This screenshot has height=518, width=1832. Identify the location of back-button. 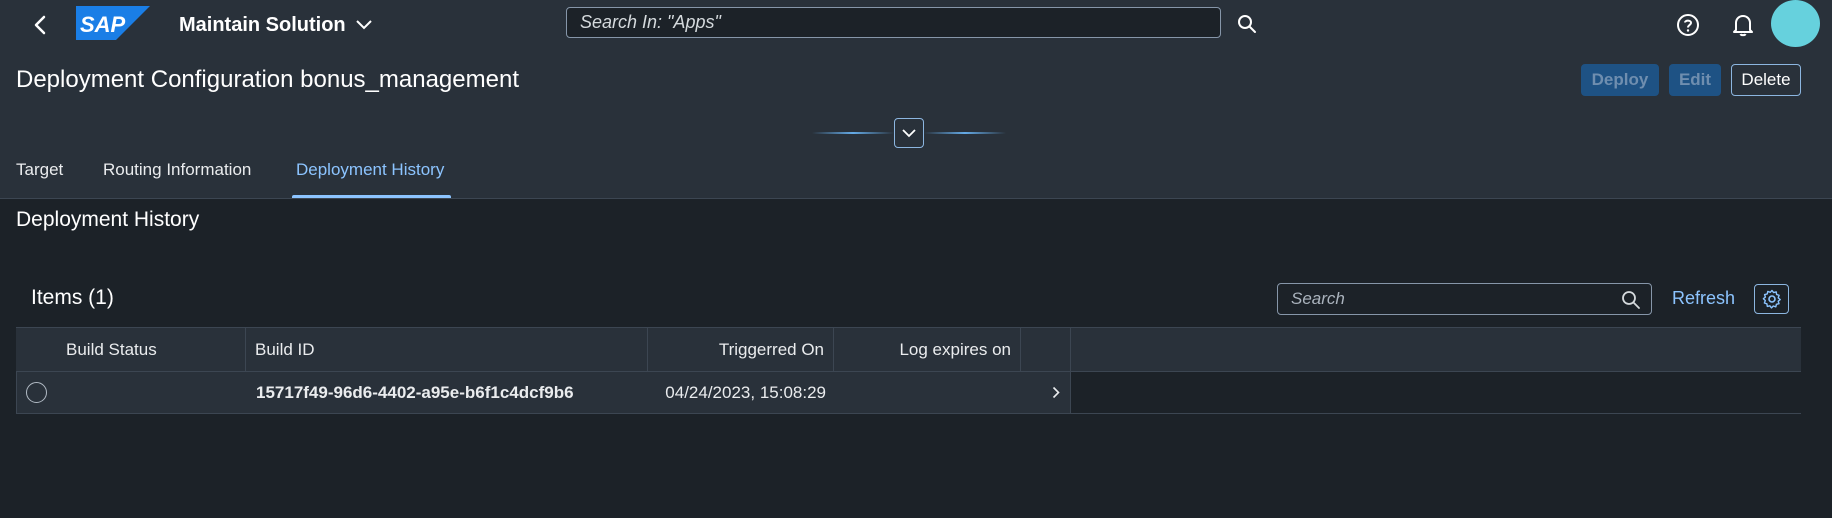
(40, 25).